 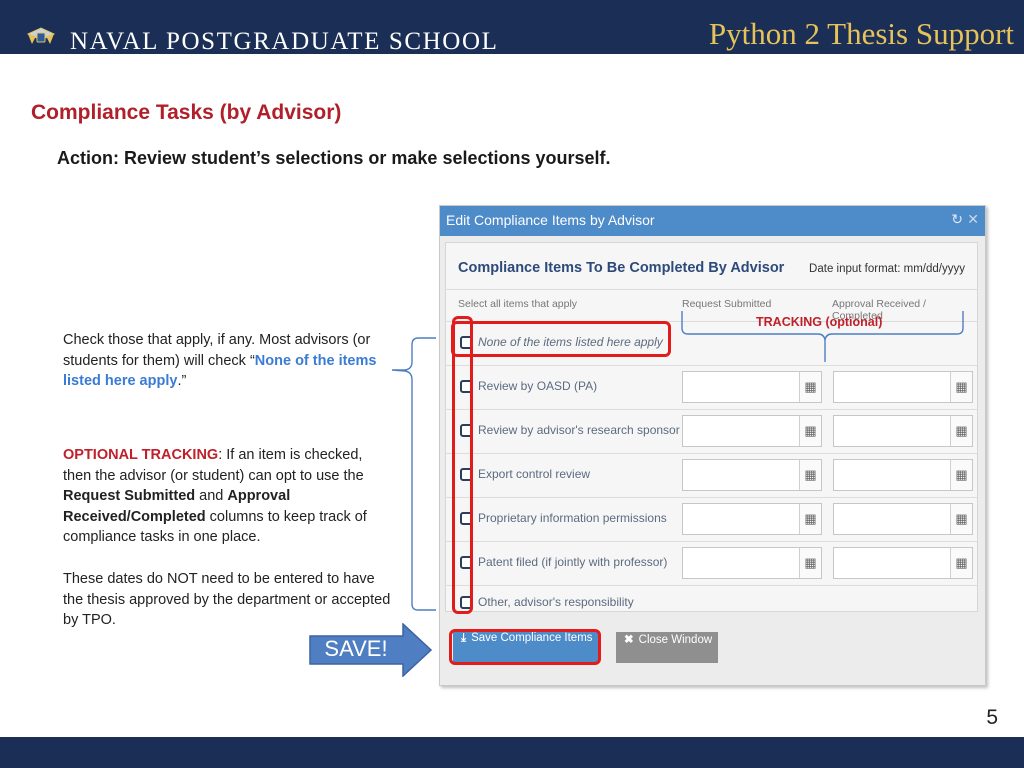 I want to click on checkbox-bracket, so click(x=413, y=474).